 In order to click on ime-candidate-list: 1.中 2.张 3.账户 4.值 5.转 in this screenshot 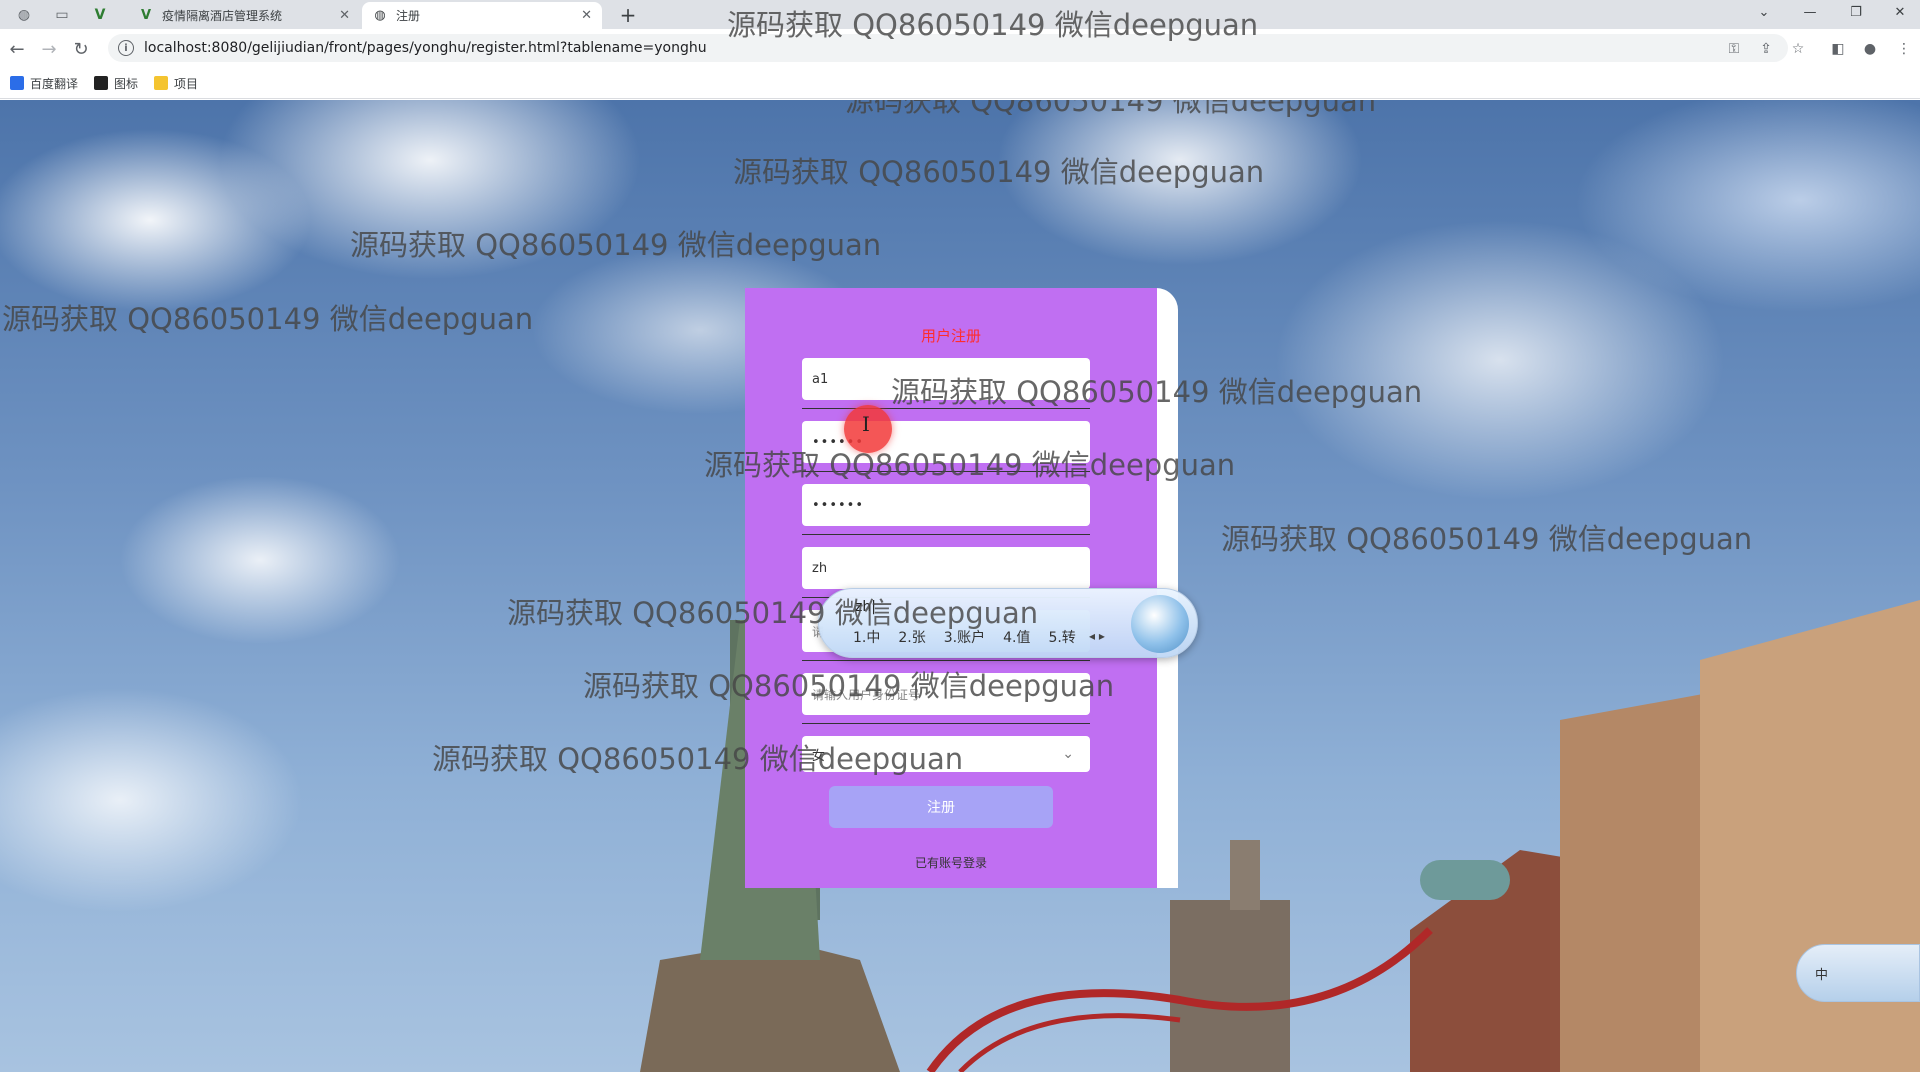, I will do `click(973, 637)`.